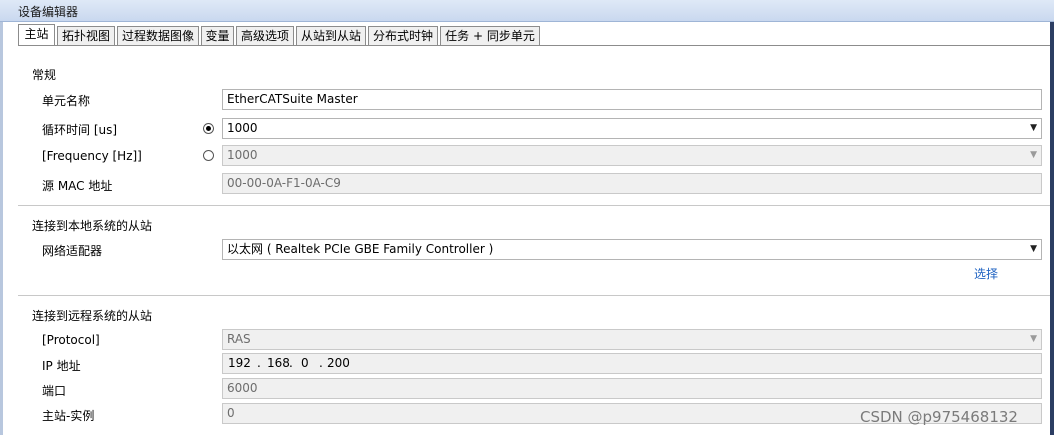 Image resolution: width=1054 pixels, height=435 pixels. I want to click on watermark: CSDN @p975468132, so click(939, 417).